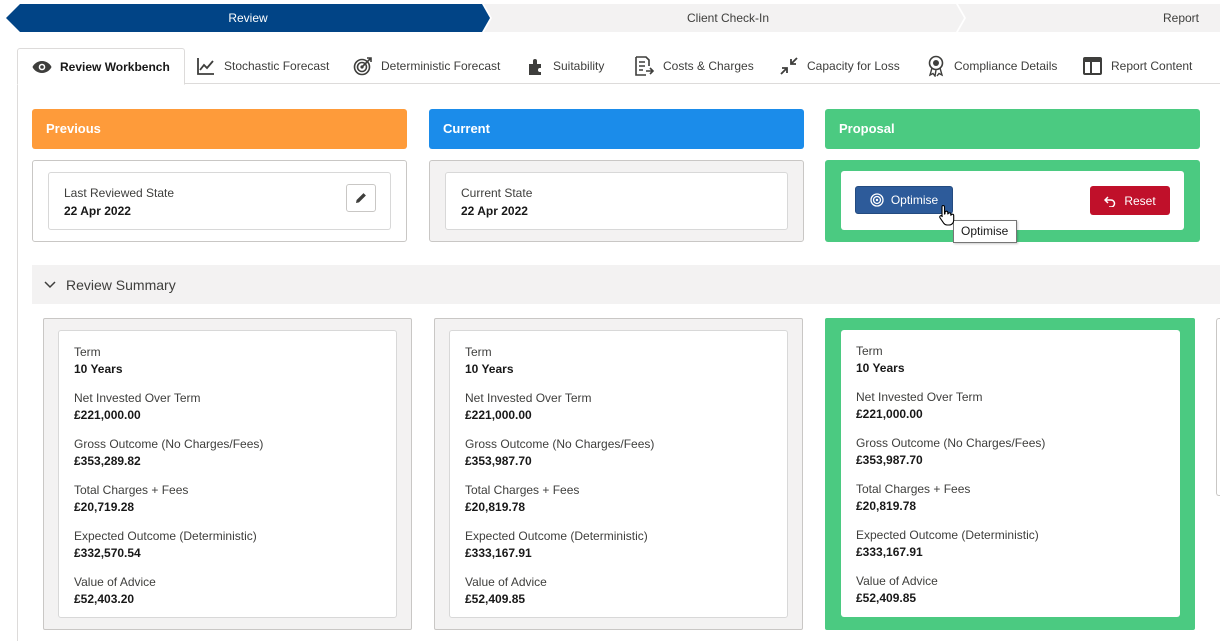 This screenshot has width=1220, height=641. I want to click on path-stage-review: Review, so click(248, 18).